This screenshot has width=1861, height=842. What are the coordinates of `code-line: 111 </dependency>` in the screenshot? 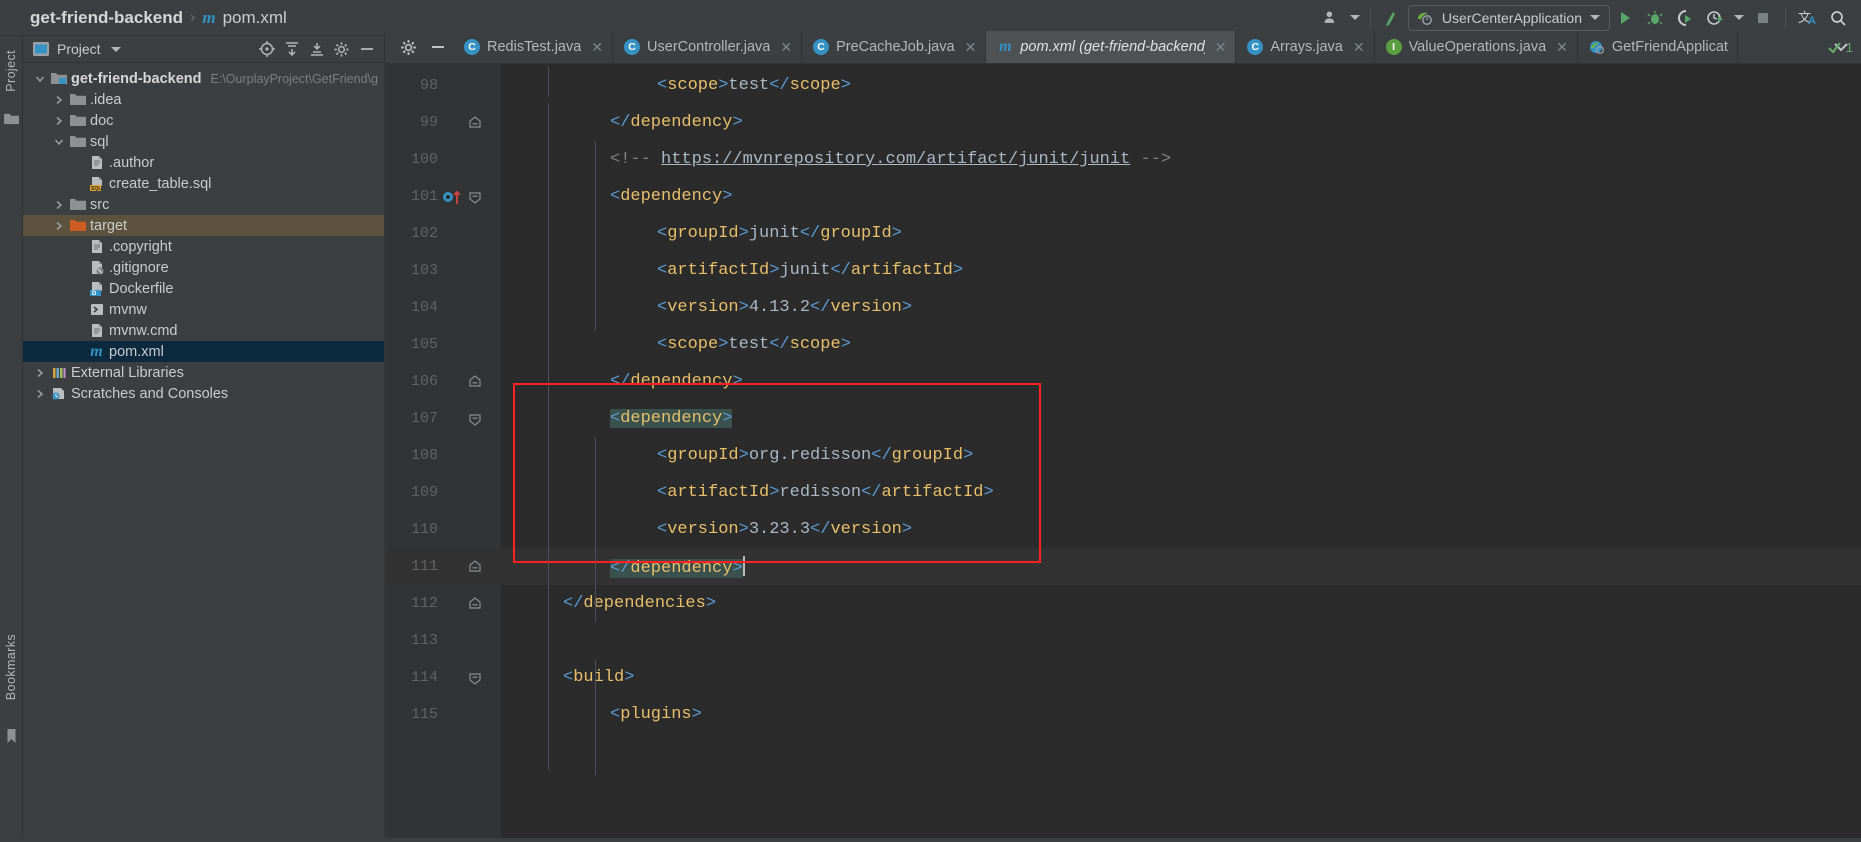 It's located at (1123, 566).